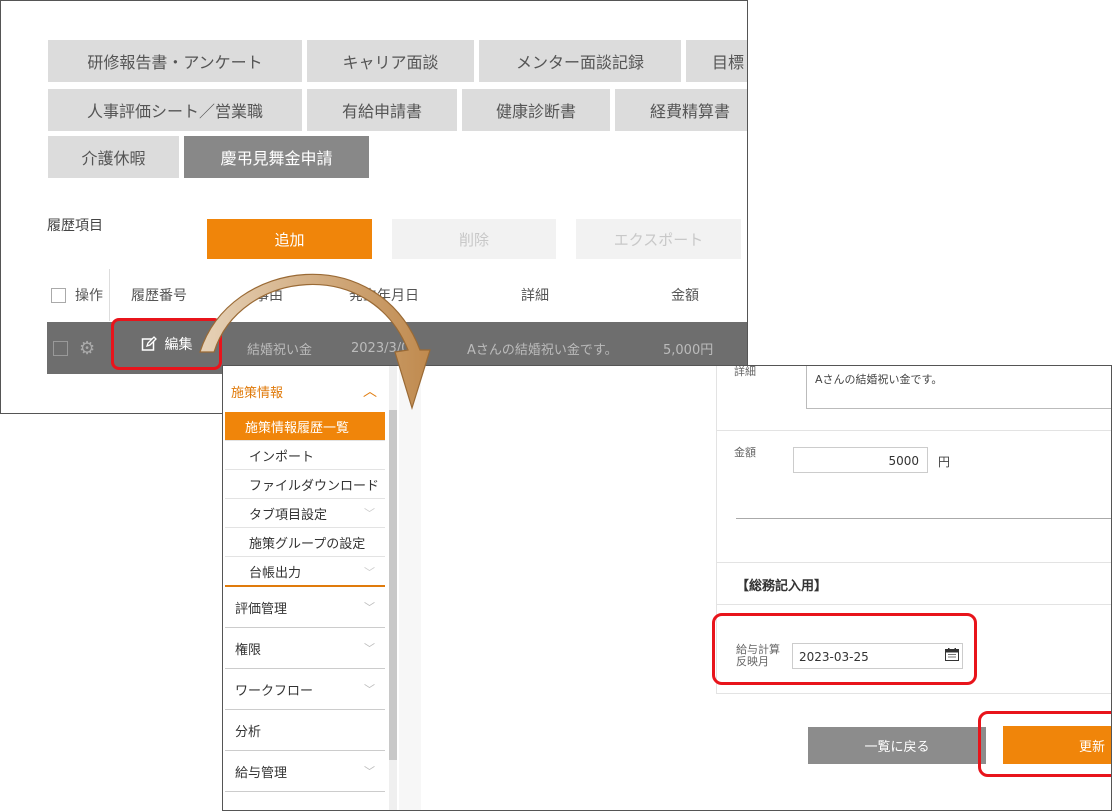  I want to click on tab-paid-leave: 有給申請書, so click(382, 110).